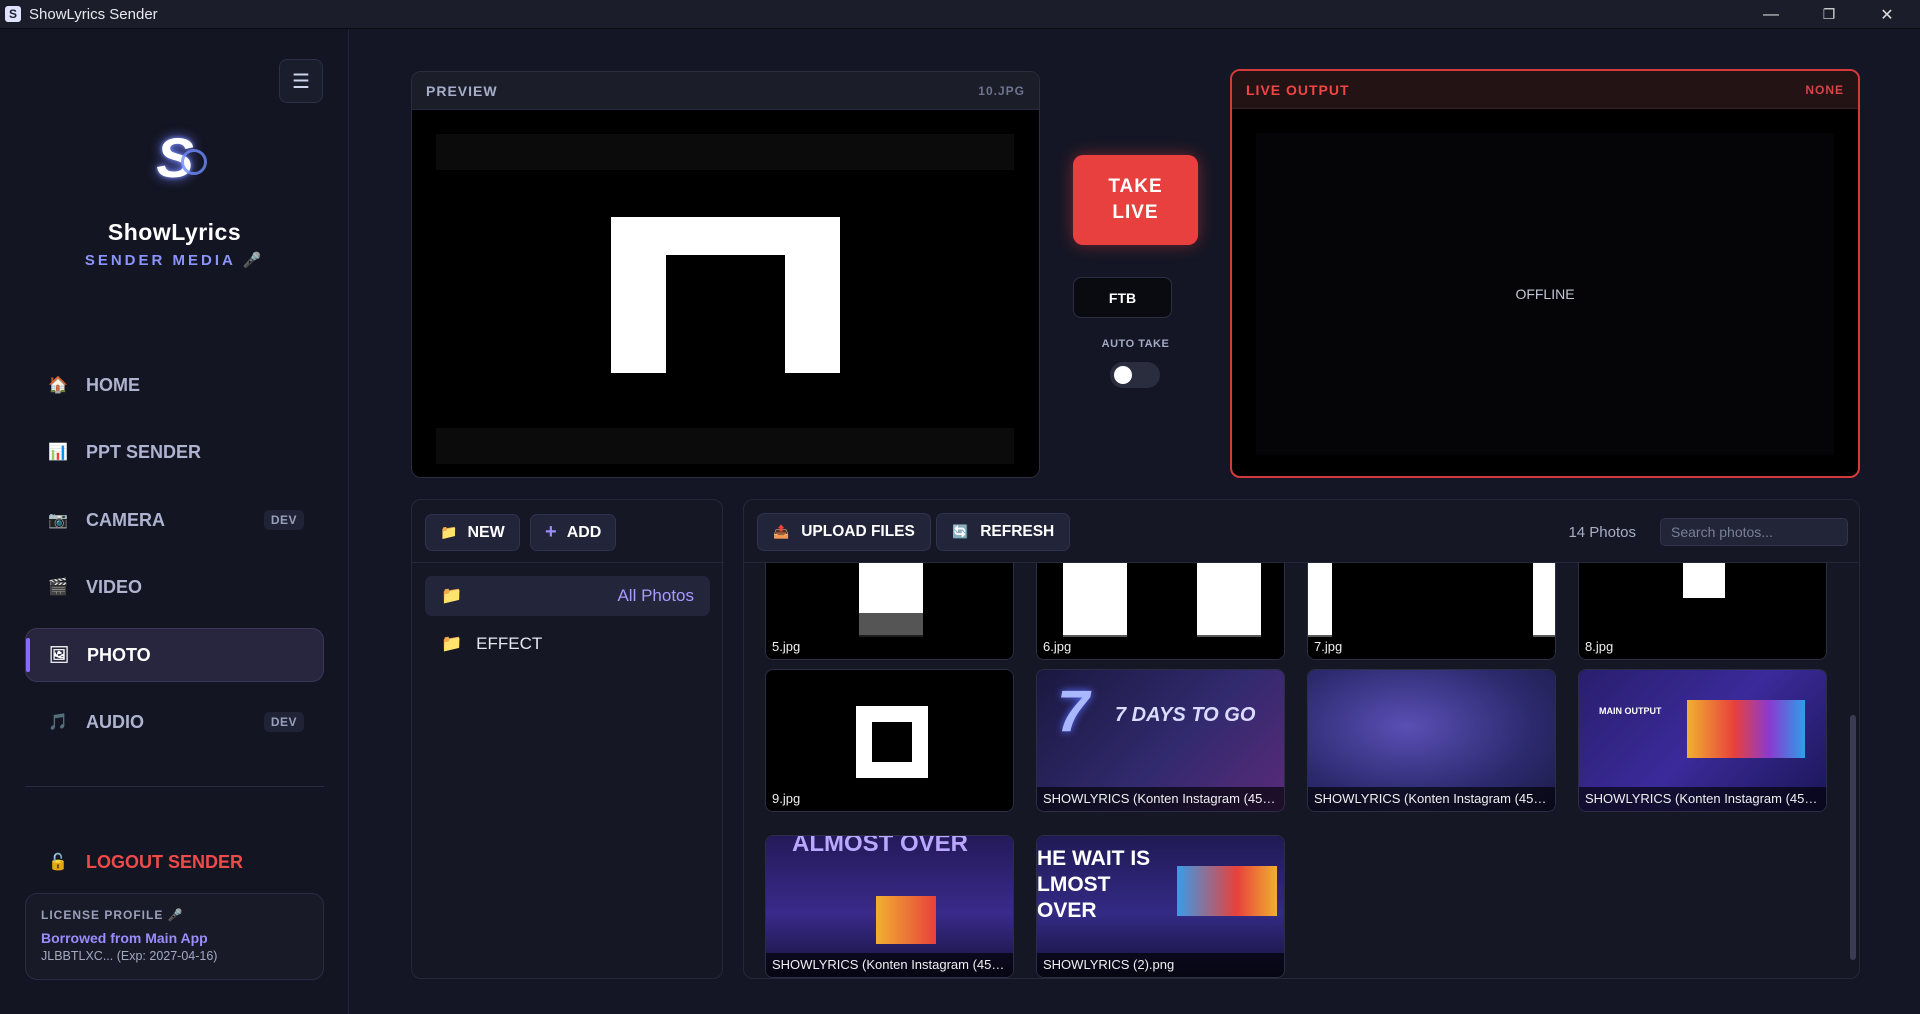  Describe the element at coordinates (174, 587) in the screenshot. I see `sidebar-item-video: 🎬 VIDEO` at that location.